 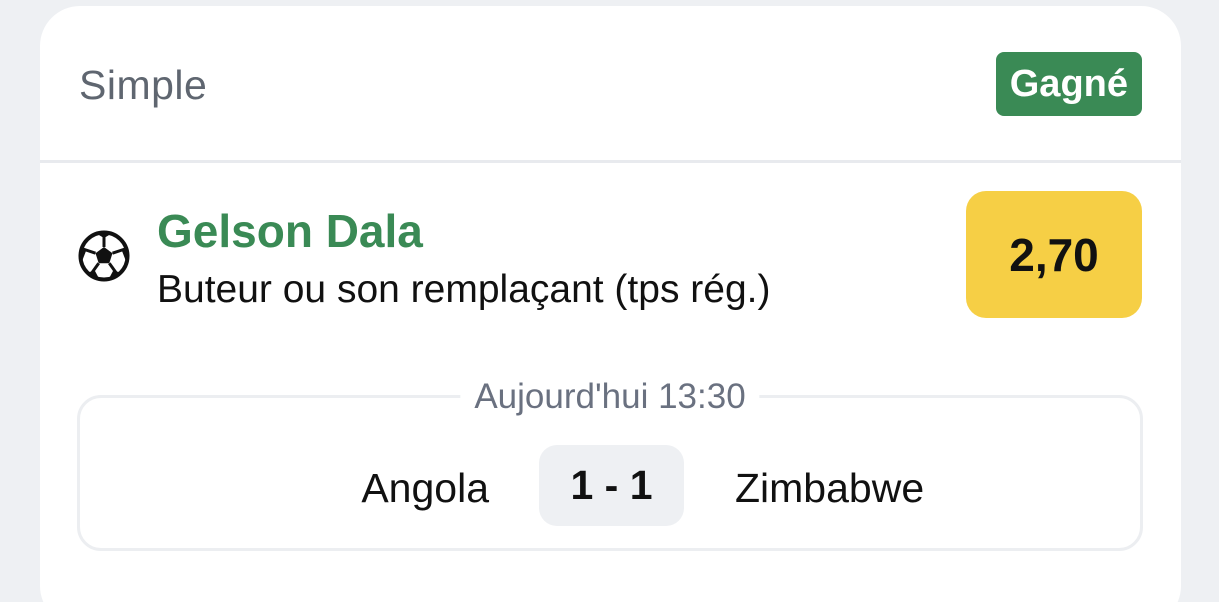 I want to click on soccer-ball-icon, so click(x=104, y=256).